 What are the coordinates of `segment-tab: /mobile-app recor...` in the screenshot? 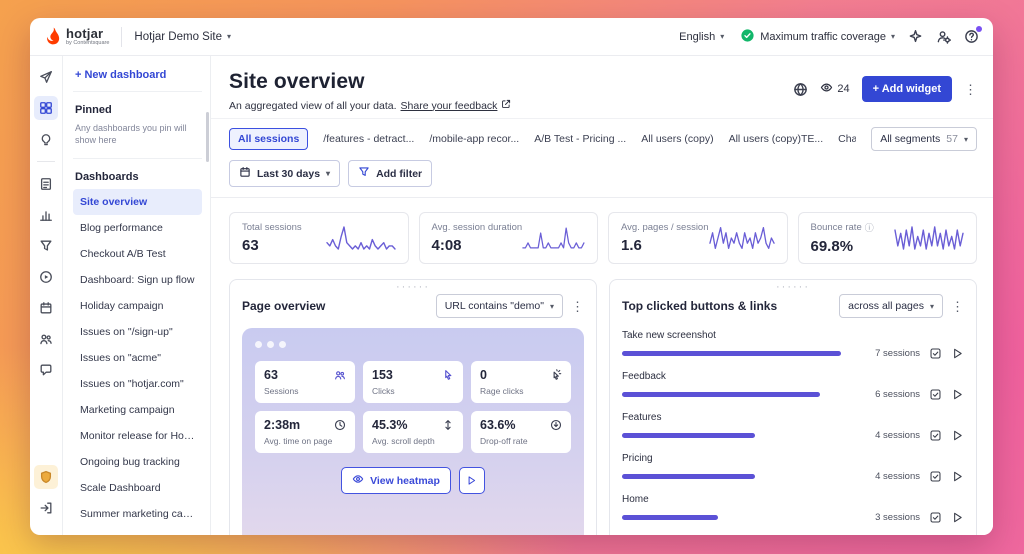 It's located at (474, 139).